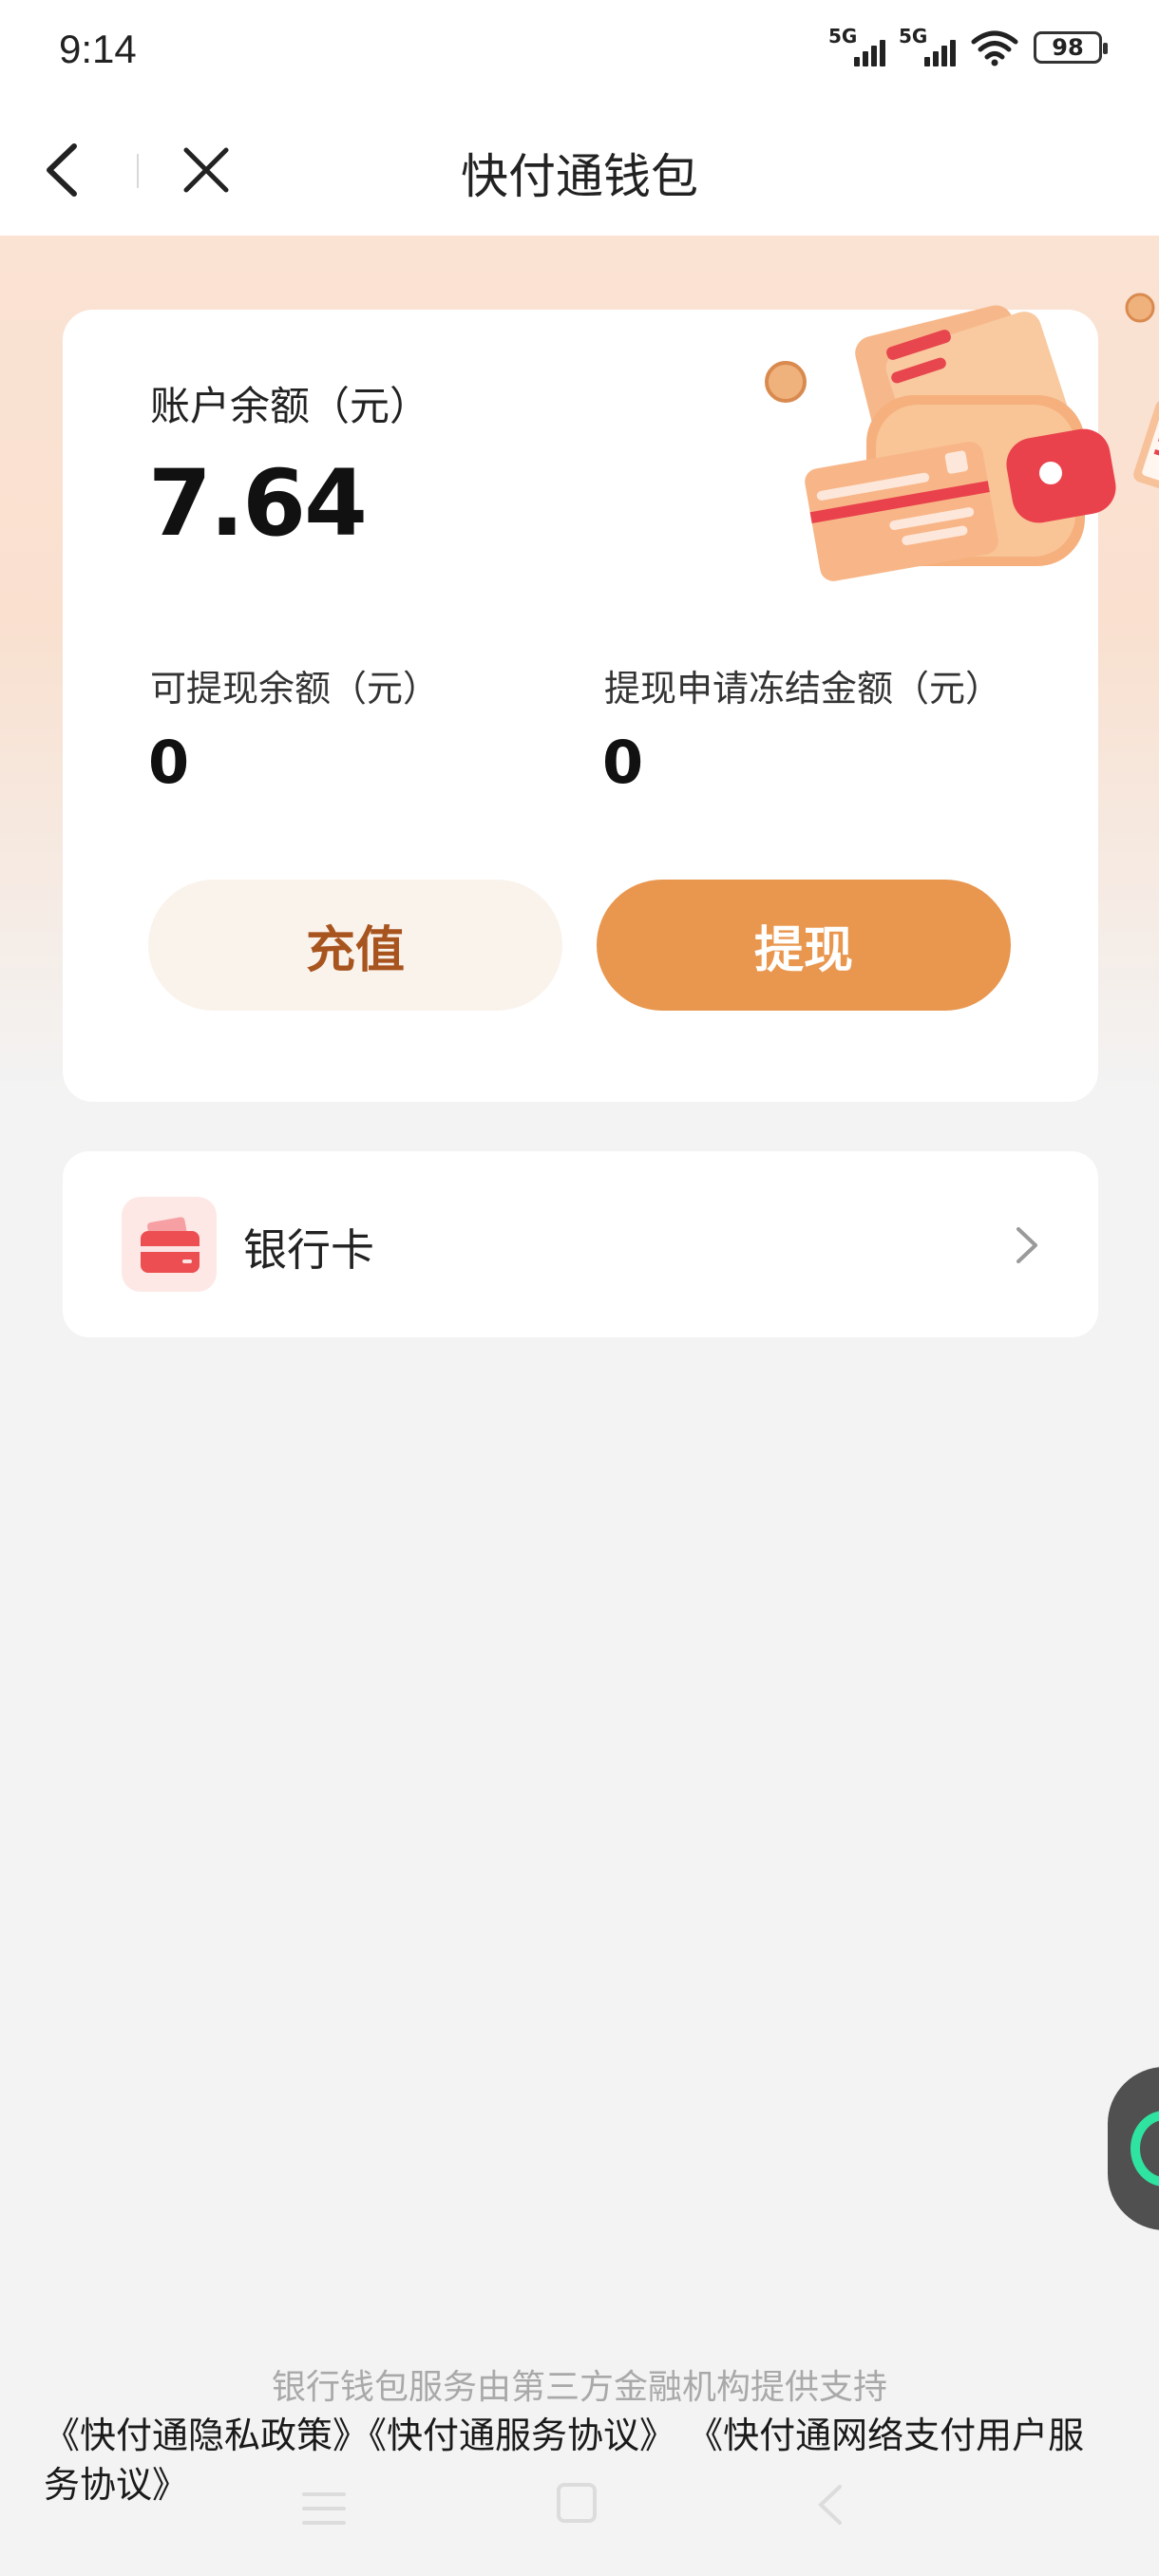 Image resolution: width=1159 pixels, height=2576 pixels. Describe the element at coordinates (580, 1244) in the screenshot. I see `bank-card-row: 银行卡` at that location.